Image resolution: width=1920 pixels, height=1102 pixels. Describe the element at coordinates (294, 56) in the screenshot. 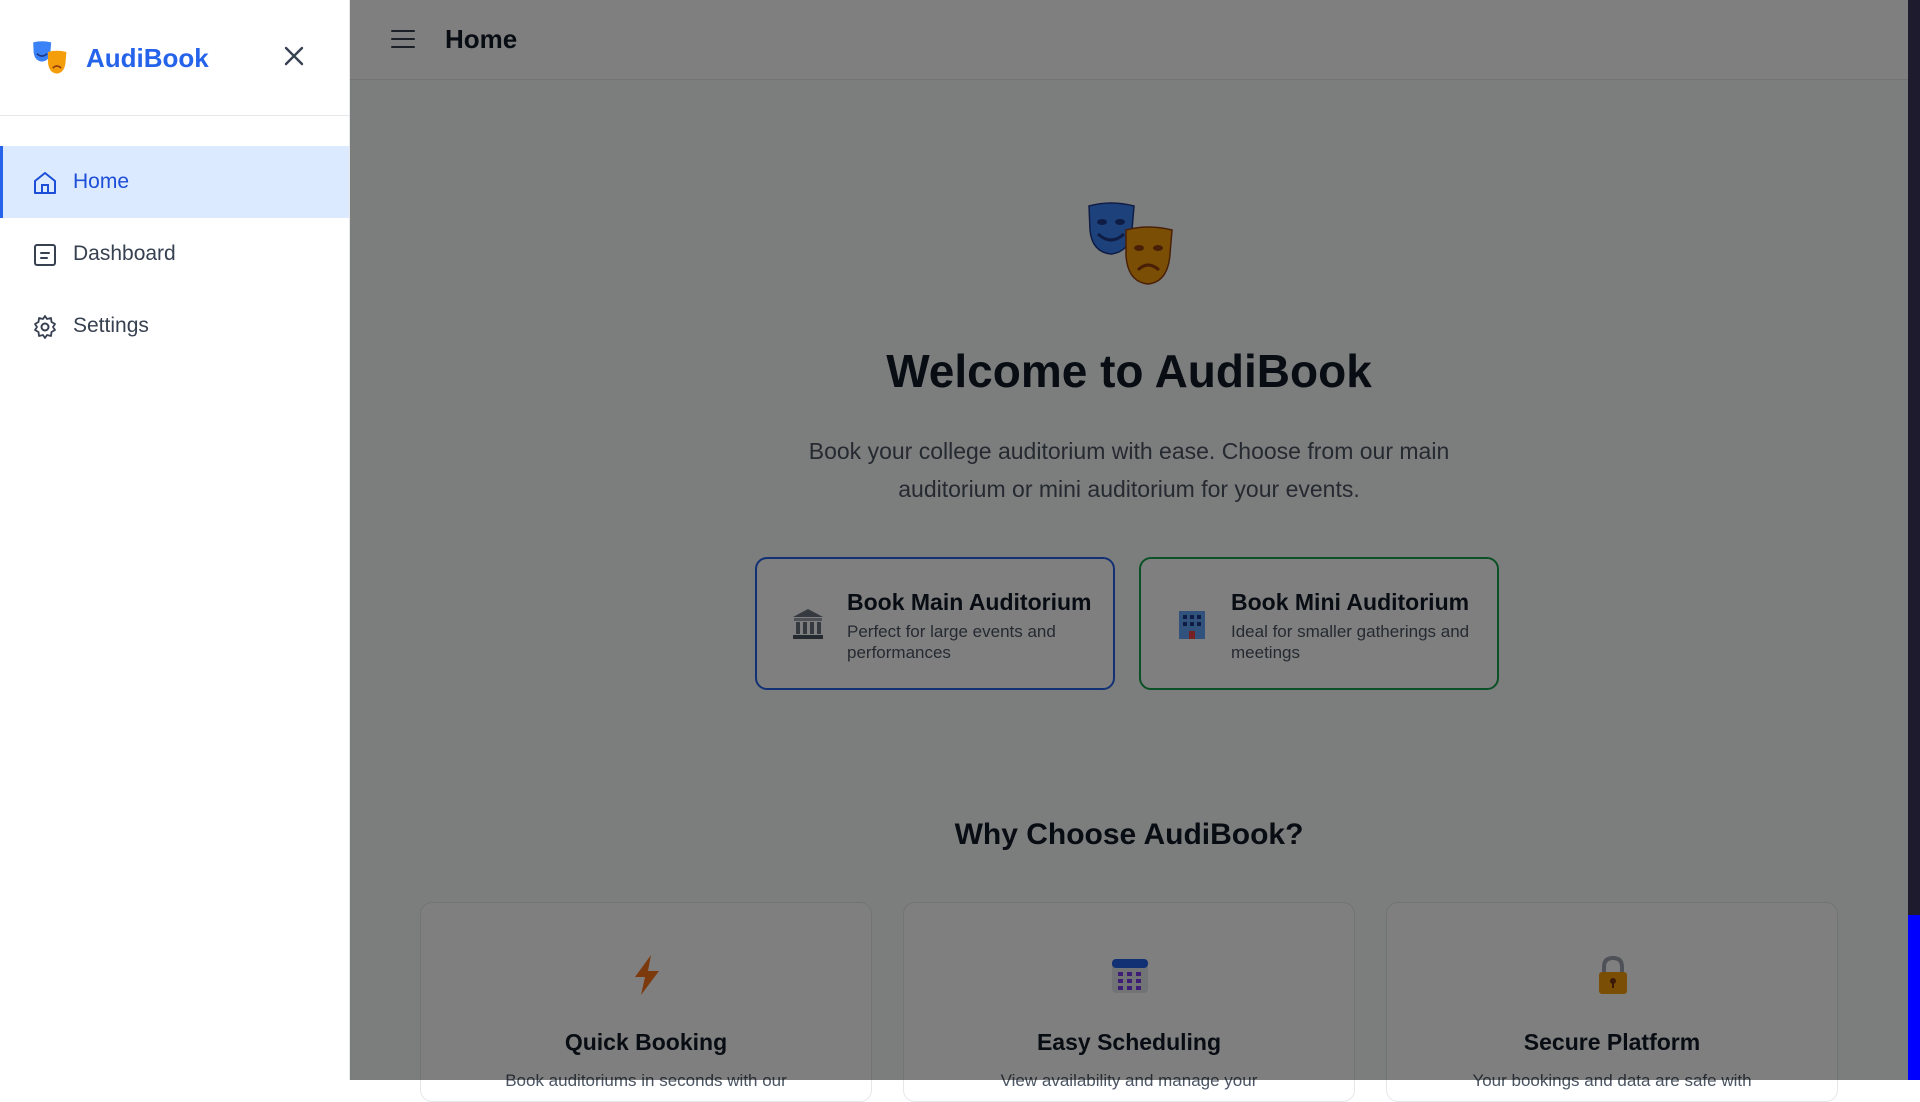

I see `close-icon` at that location.